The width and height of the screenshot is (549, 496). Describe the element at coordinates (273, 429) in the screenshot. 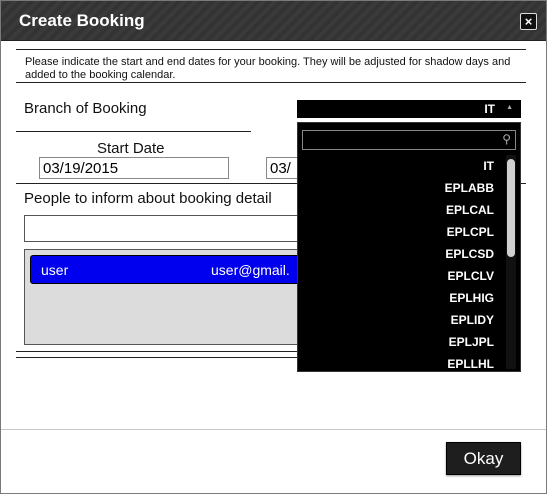

I see `footer-divider` at that location.